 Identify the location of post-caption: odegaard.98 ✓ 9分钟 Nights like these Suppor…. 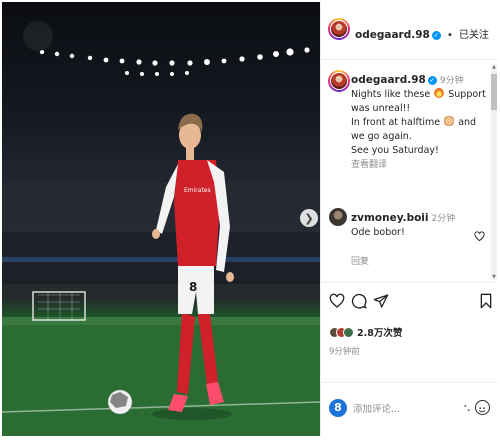
(420, 122).